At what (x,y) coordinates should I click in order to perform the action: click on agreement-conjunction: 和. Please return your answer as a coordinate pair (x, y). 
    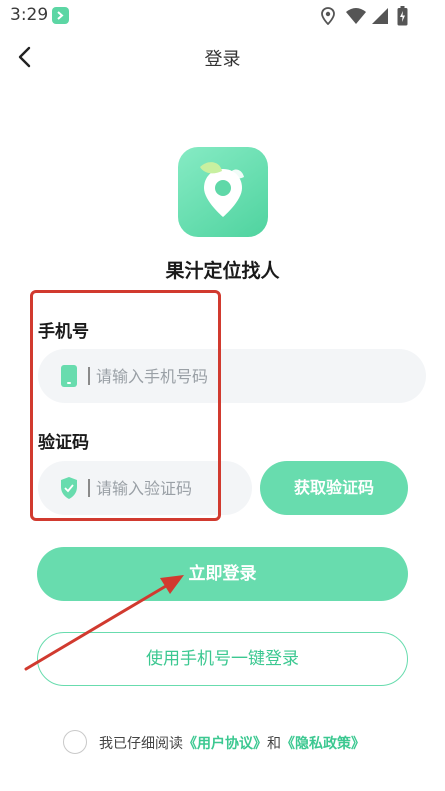
    Looking at the image, I should click on (274, 744).